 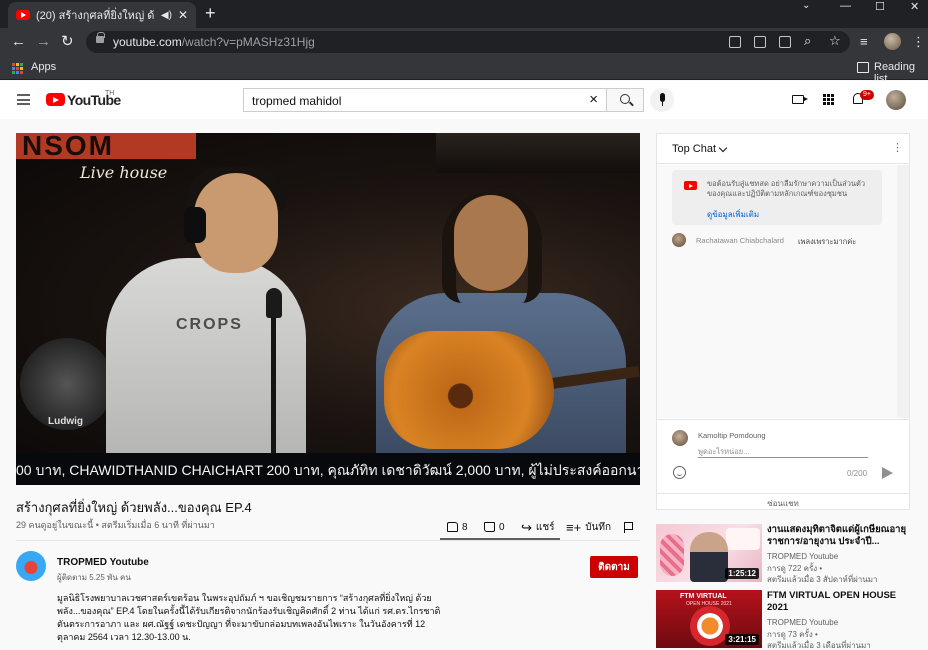 What do you see at coordinates (214, 42) in the screenshot?
I see `address-url: youtube.com/watch?v=pMASHz31Hjg` at bounding box center [214, 42].